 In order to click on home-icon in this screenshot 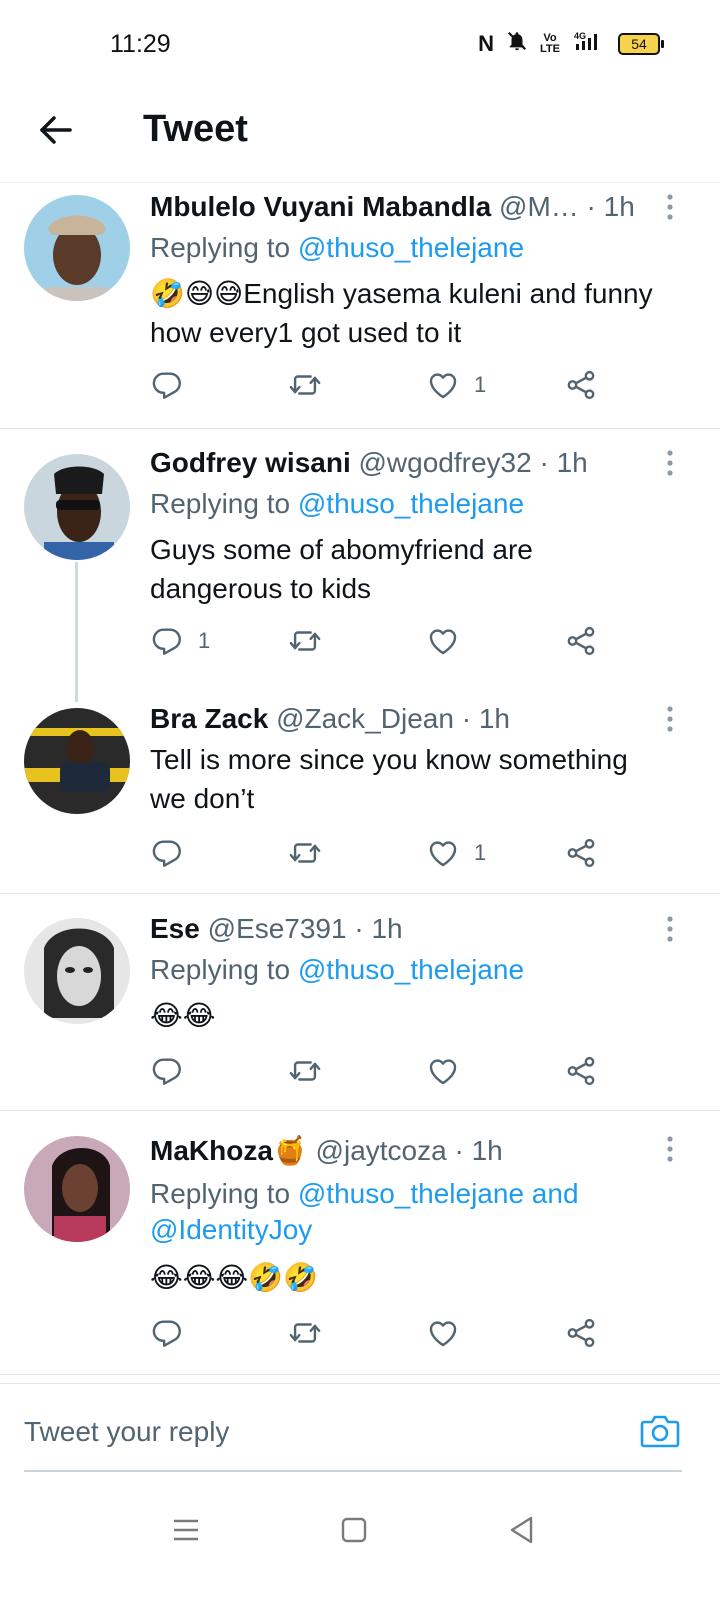, I will do `click(354, 1530)`.